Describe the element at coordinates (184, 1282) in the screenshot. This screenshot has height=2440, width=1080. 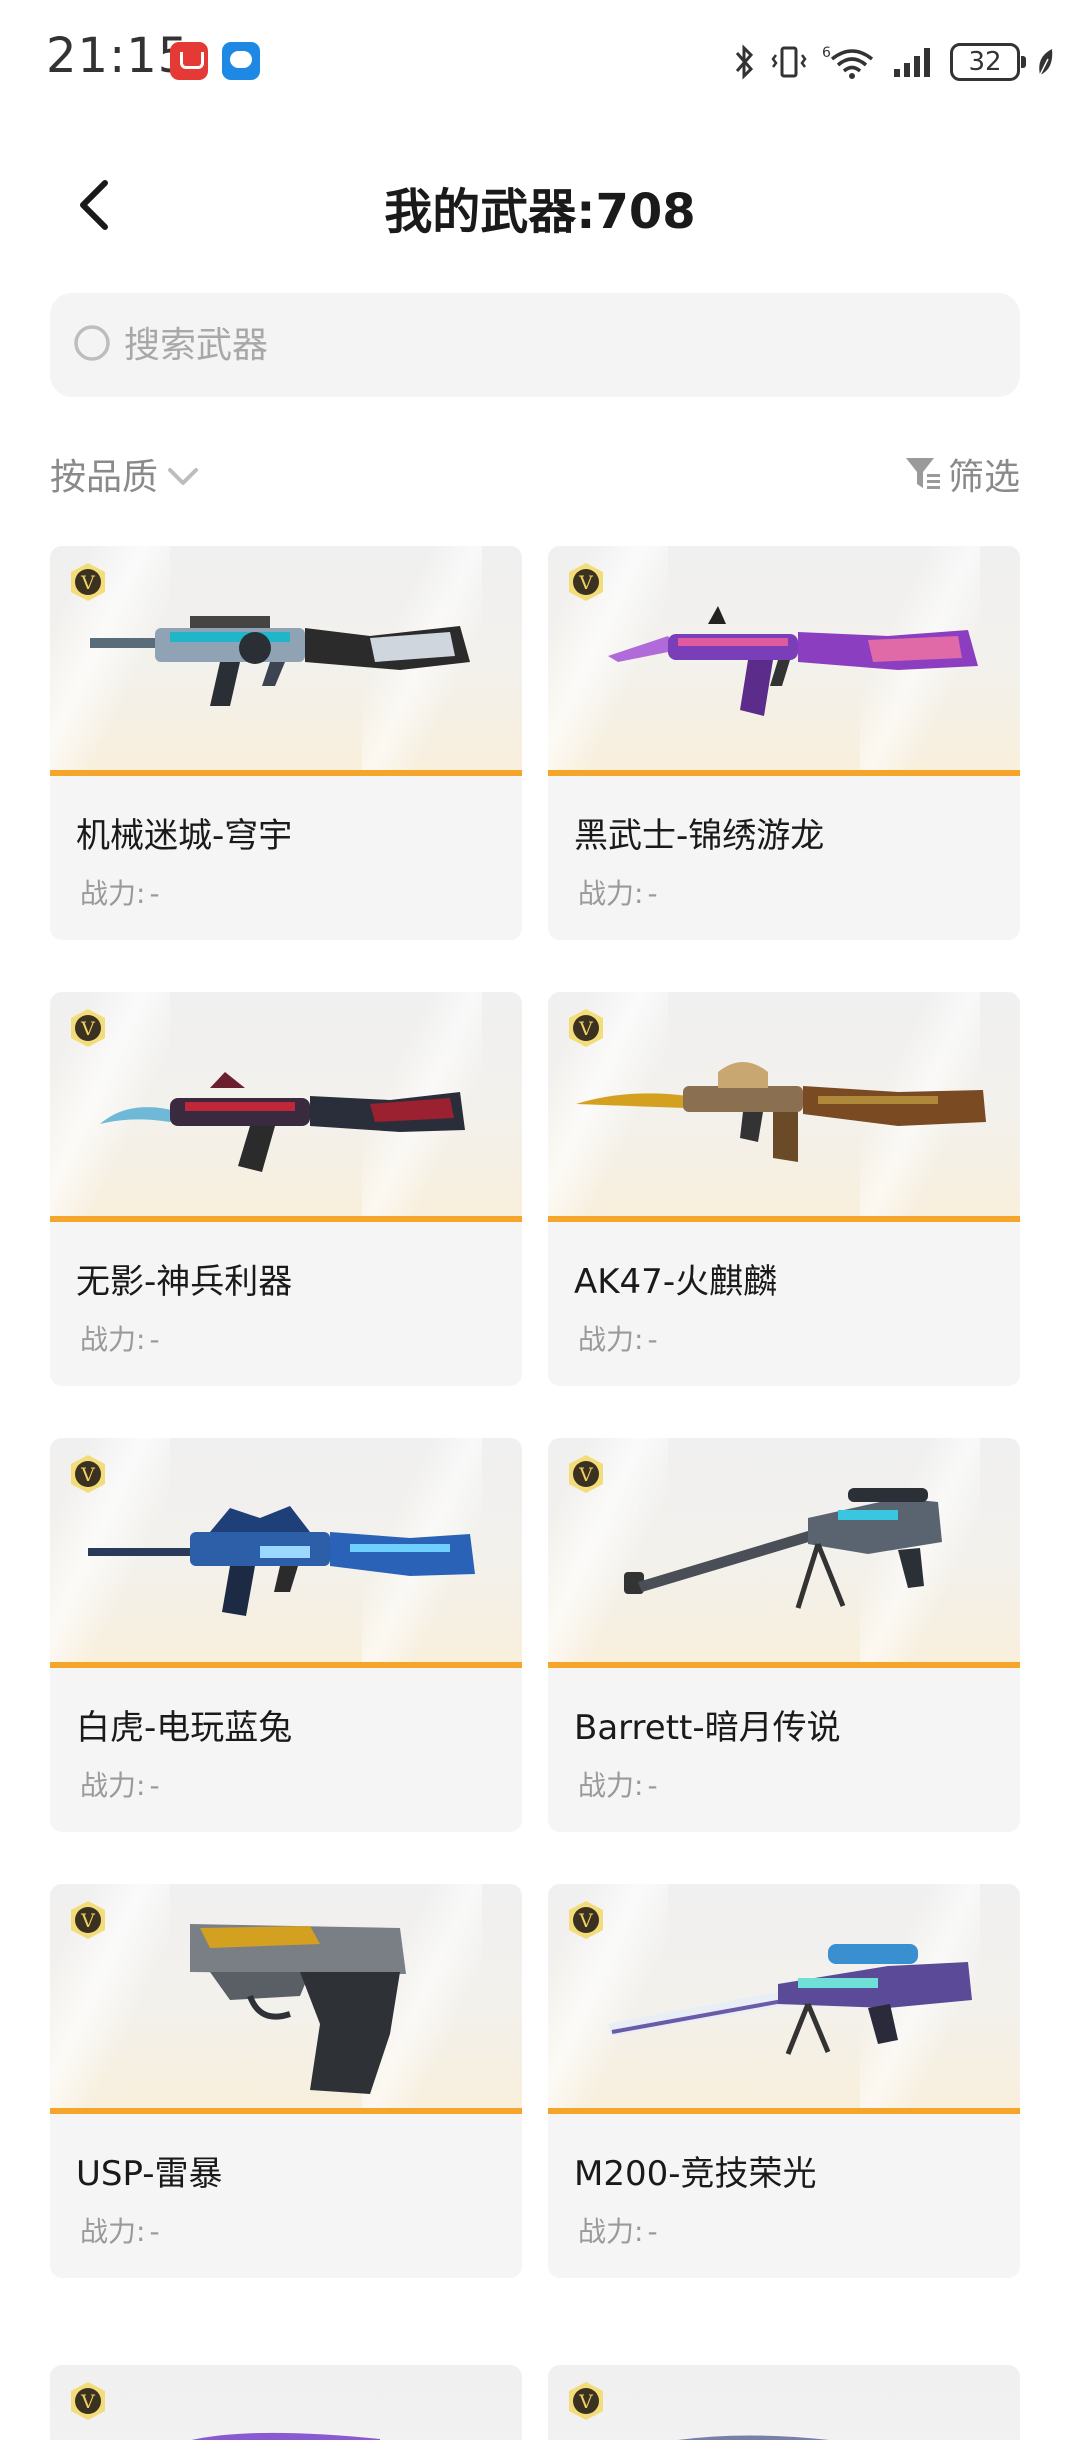
I see `weapon-name: 无影-神兵利器` at that location.